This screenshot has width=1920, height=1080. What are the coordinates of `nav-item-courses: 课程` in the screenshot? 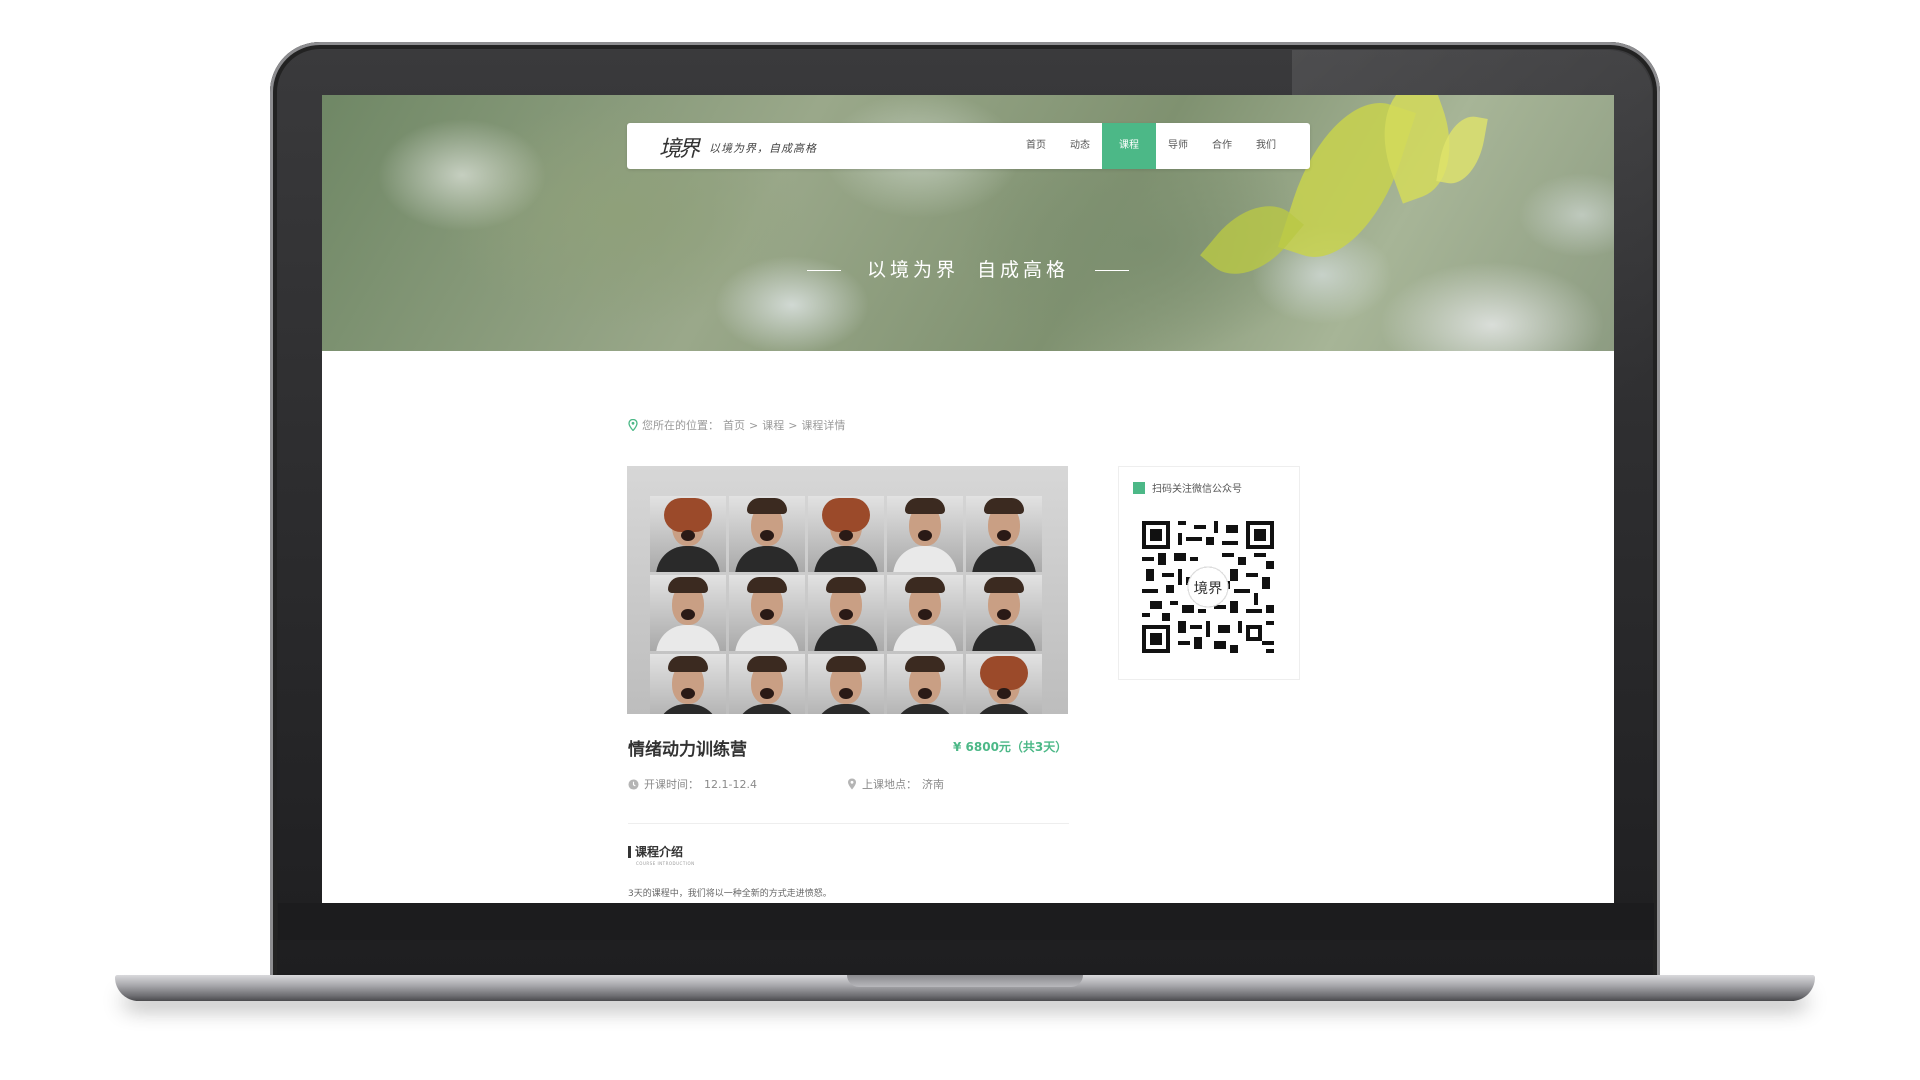 It's located at (1129, 146).